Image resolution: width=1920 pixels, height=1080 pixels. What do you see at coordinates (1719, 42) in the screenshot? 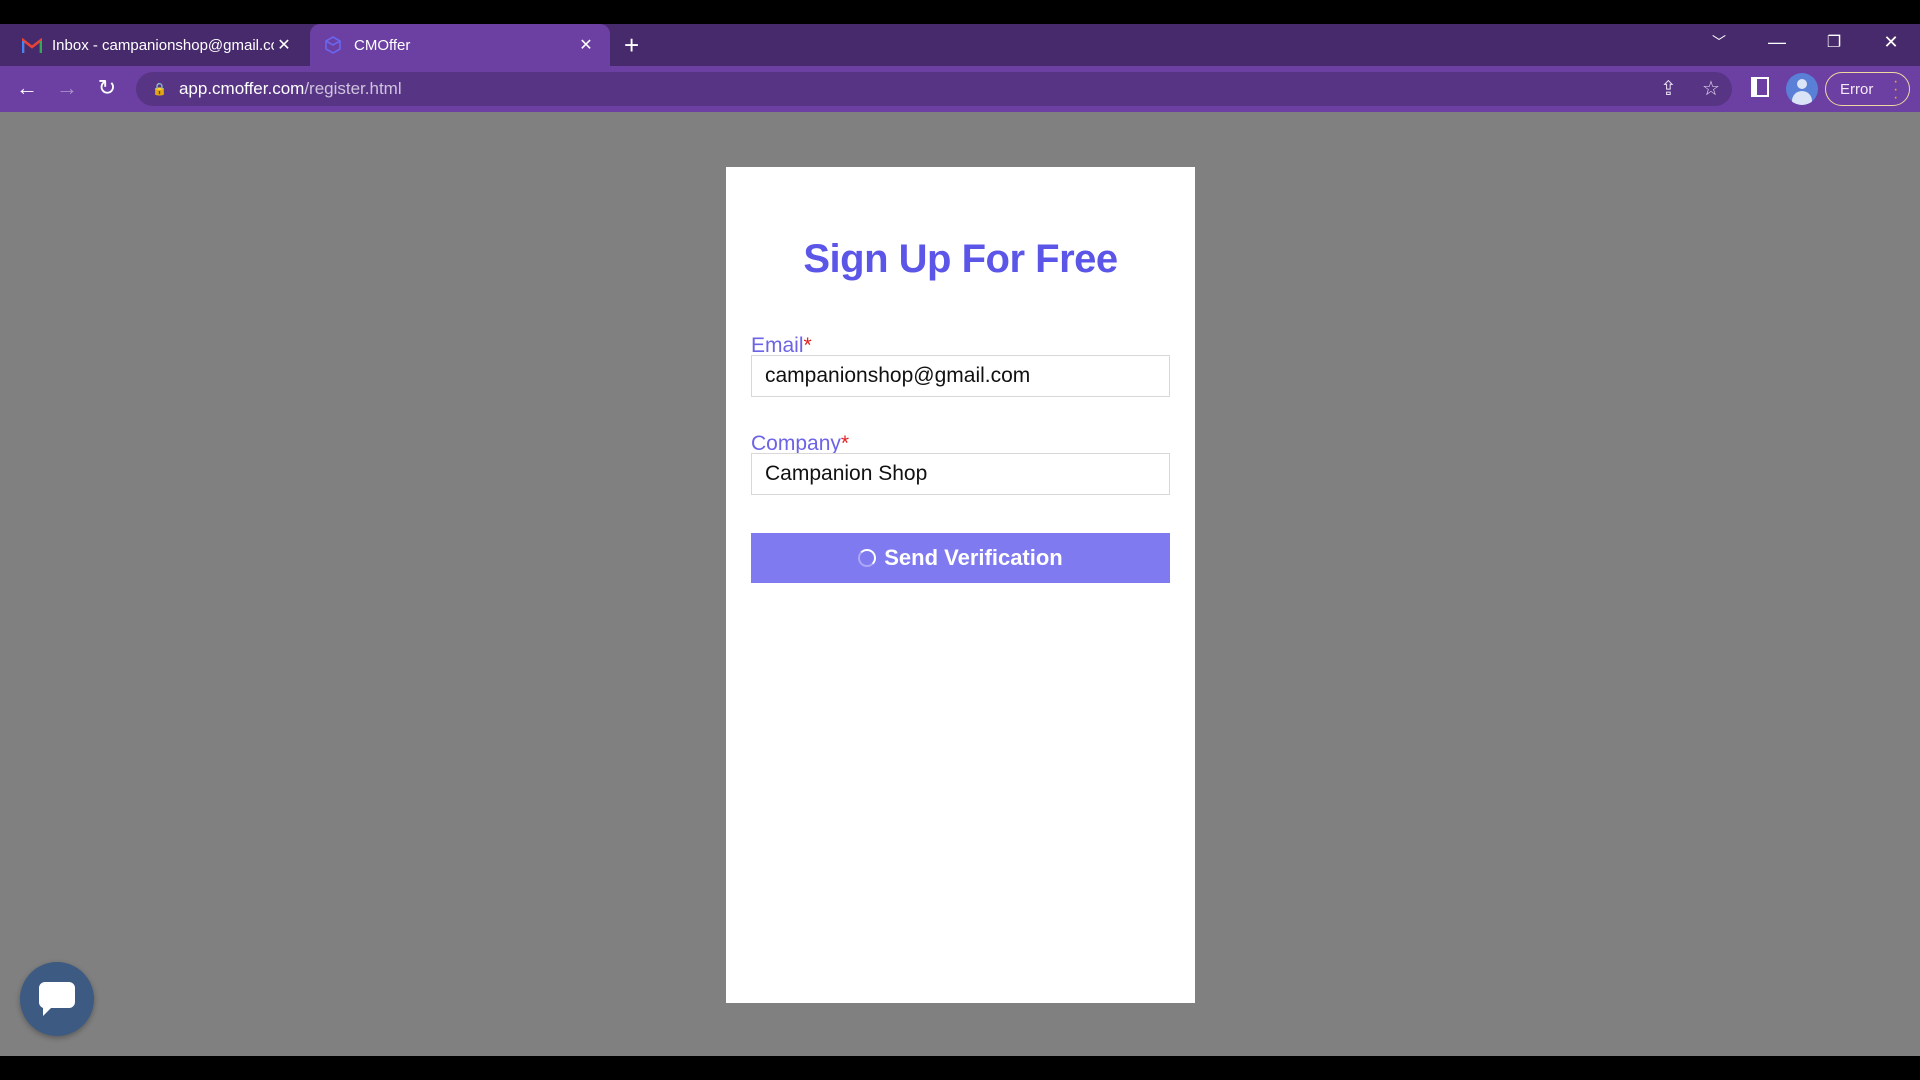
I see `tab-search-chevron-icon: ﹀` at bounding box center [1719, 42].